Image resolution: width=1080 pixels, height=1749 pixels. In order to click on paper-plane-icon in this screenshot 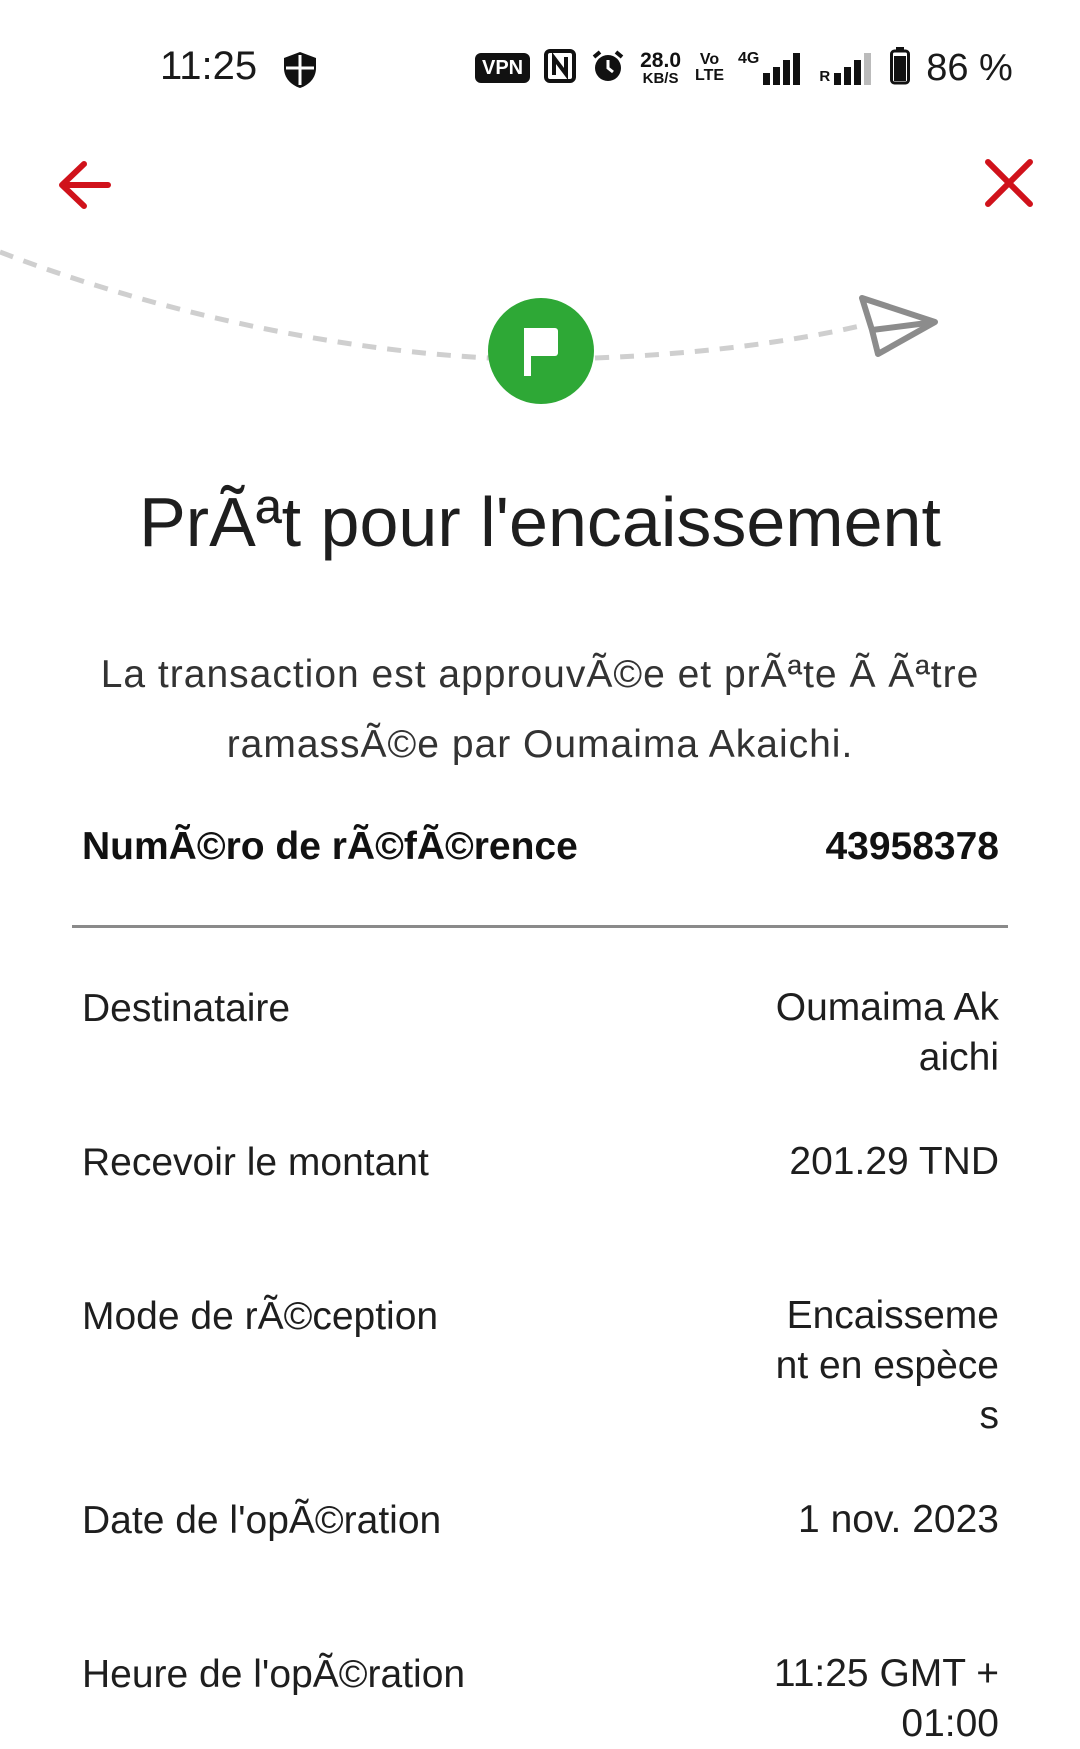, I will do `click(898, 326)`.